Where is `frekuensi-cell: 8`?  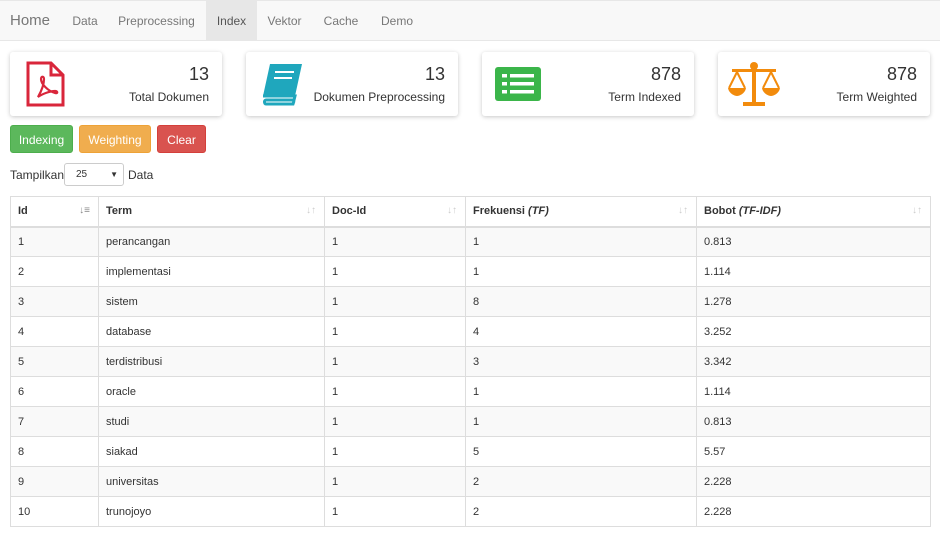
frekuensi-cell: 8 is located at coordinates (581, 301).